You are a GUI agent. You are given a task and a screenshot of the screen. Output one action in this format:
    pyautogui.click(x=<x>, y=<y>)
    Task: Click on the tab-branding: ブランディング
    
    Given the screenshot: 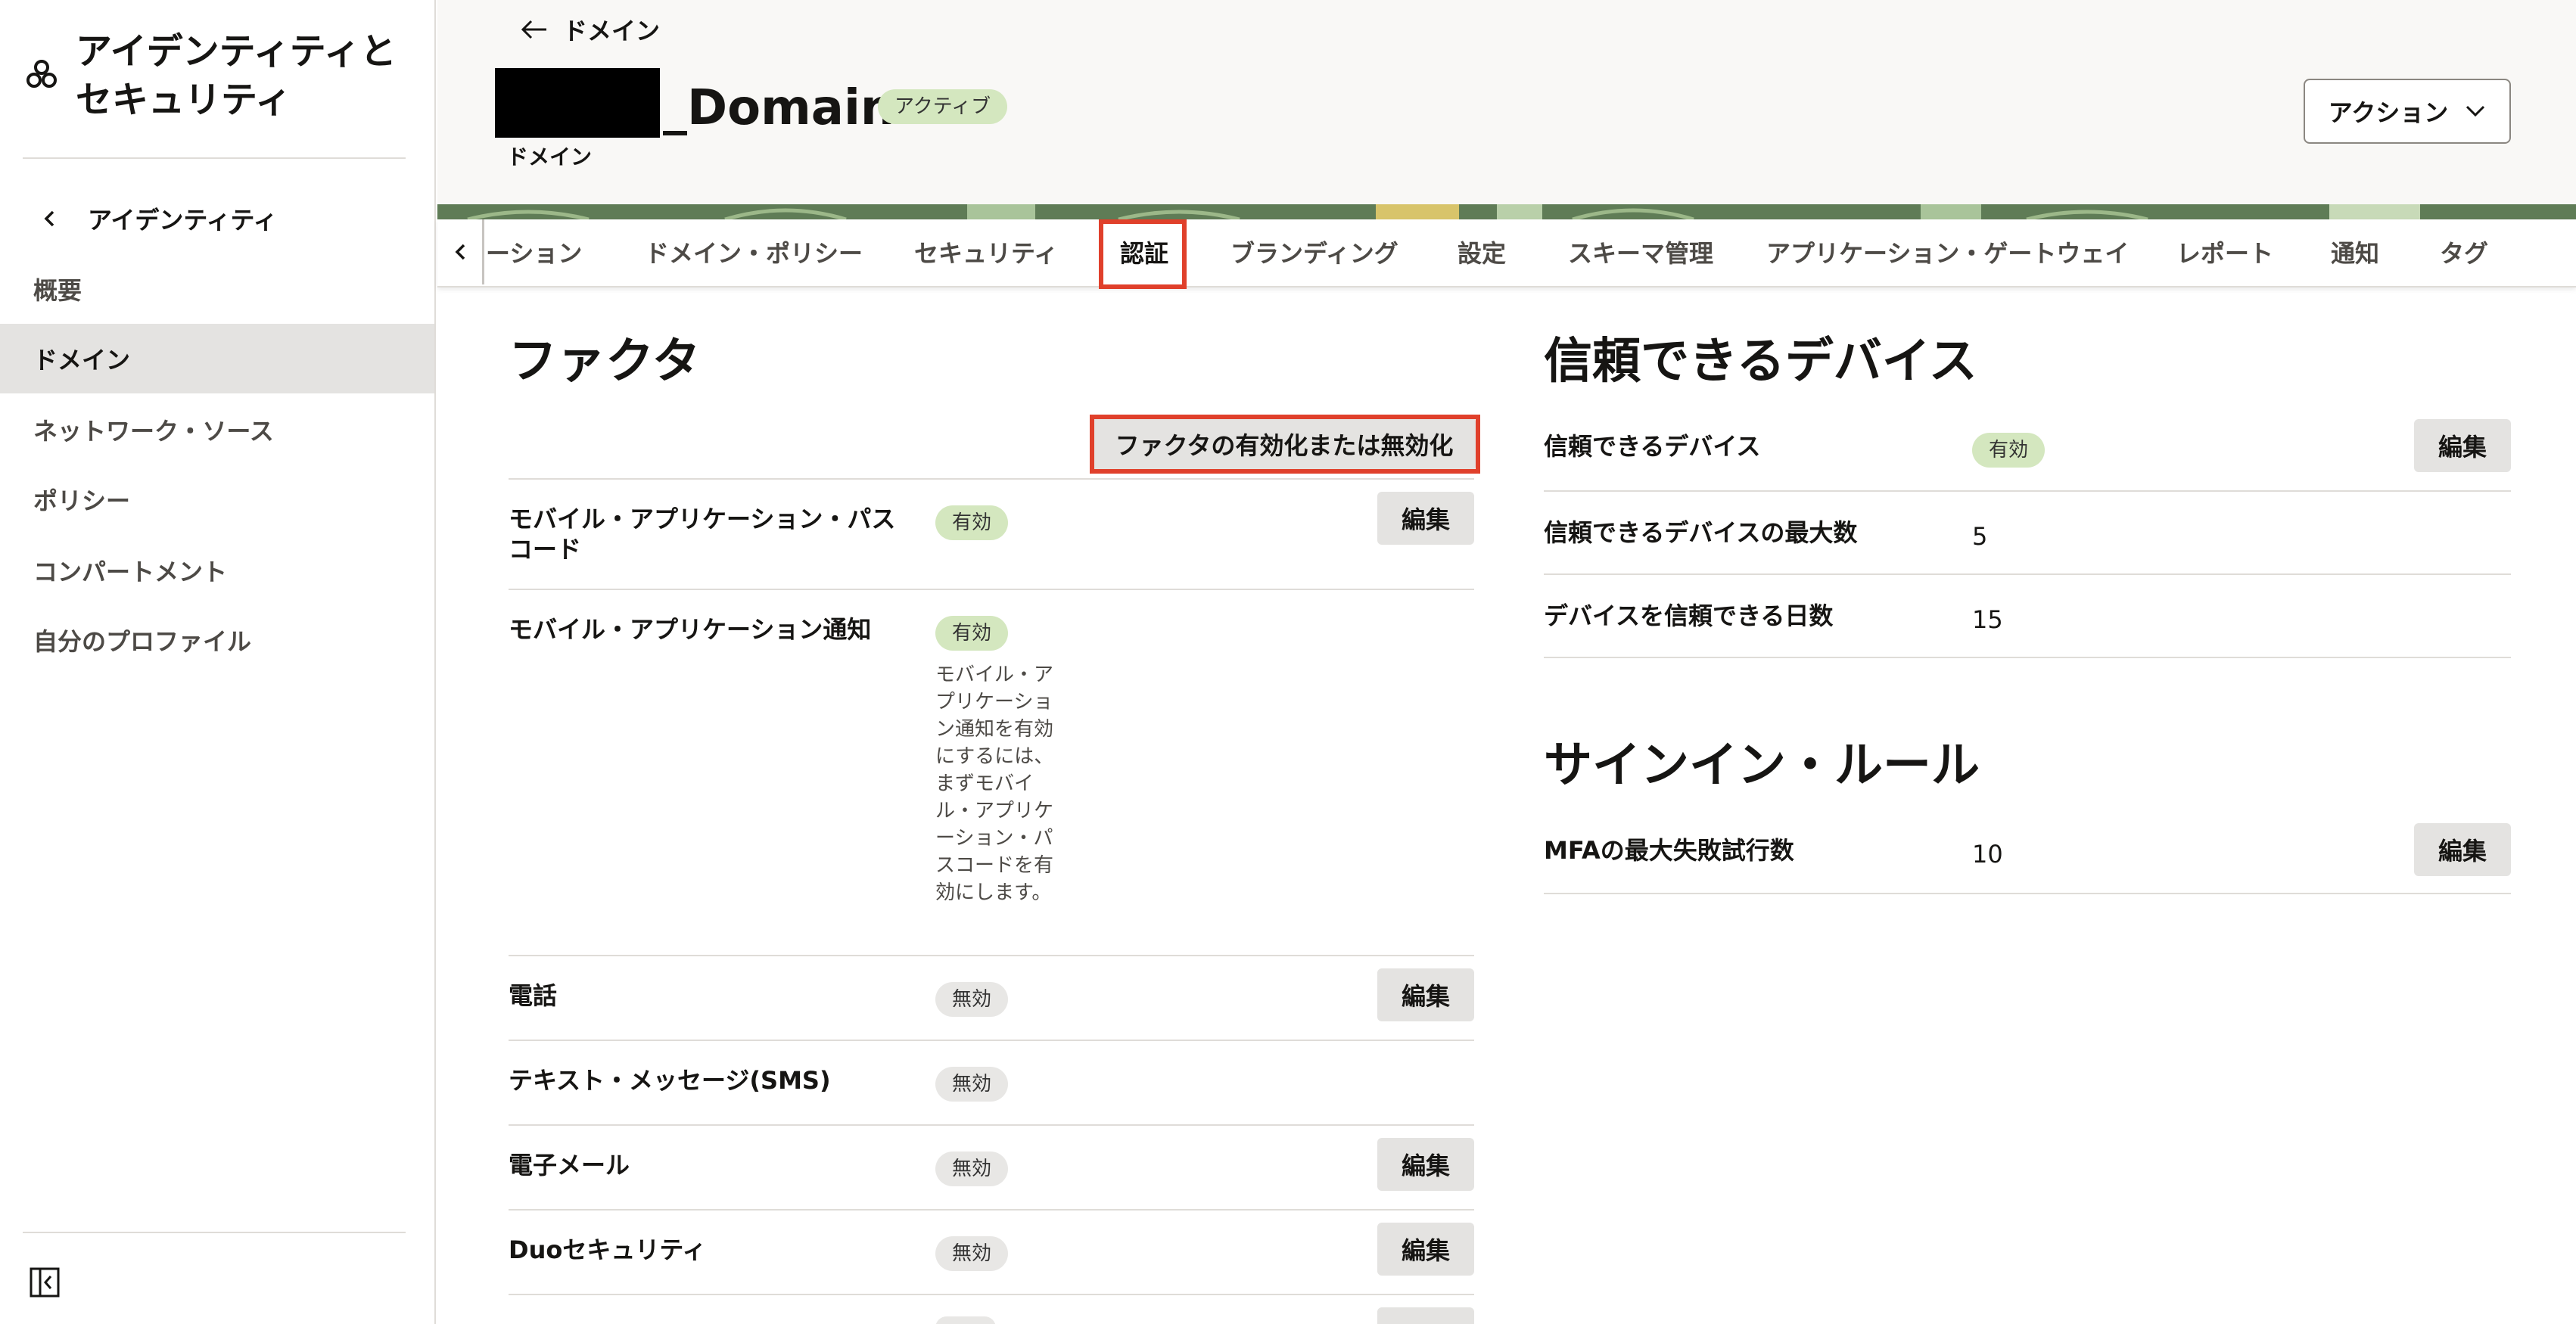 What is the action you would take?
    pyautogui.click(x=1314, y=251)
    